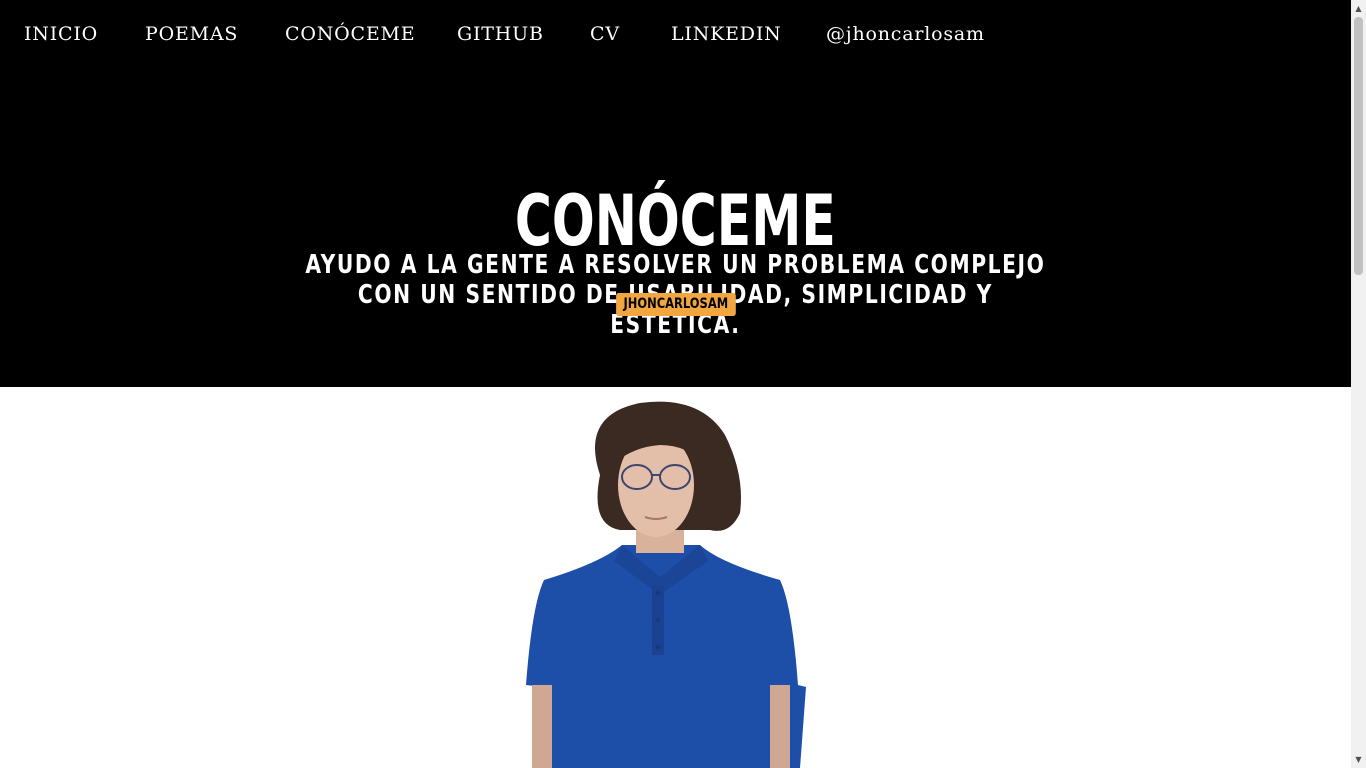 The height and width of the screenshot is (768, 1366). What do you see at coordinates (605, 34) in the screenshot?
I see `nav-link-cv: CV` at bounding box center [605, 34].